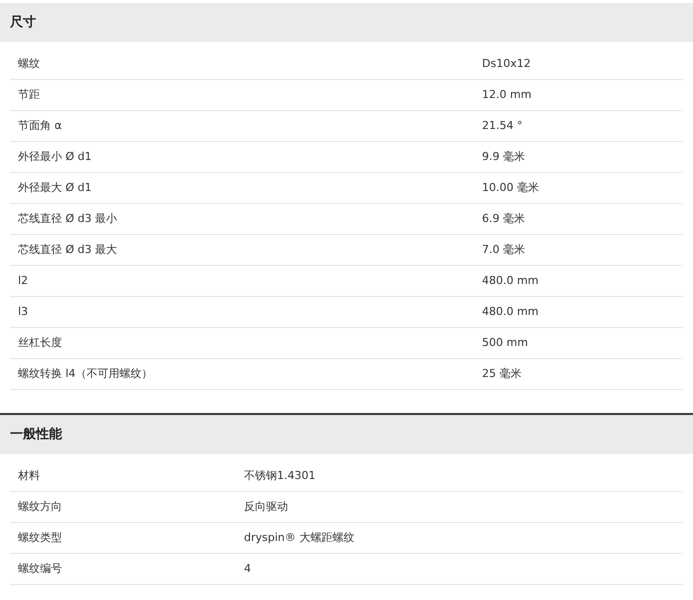 The width and height of the screenshot is (693, 600). Describe the element at coordinates (36, 435) in the screenshot. I see `section-title: 一般性能` at that location.